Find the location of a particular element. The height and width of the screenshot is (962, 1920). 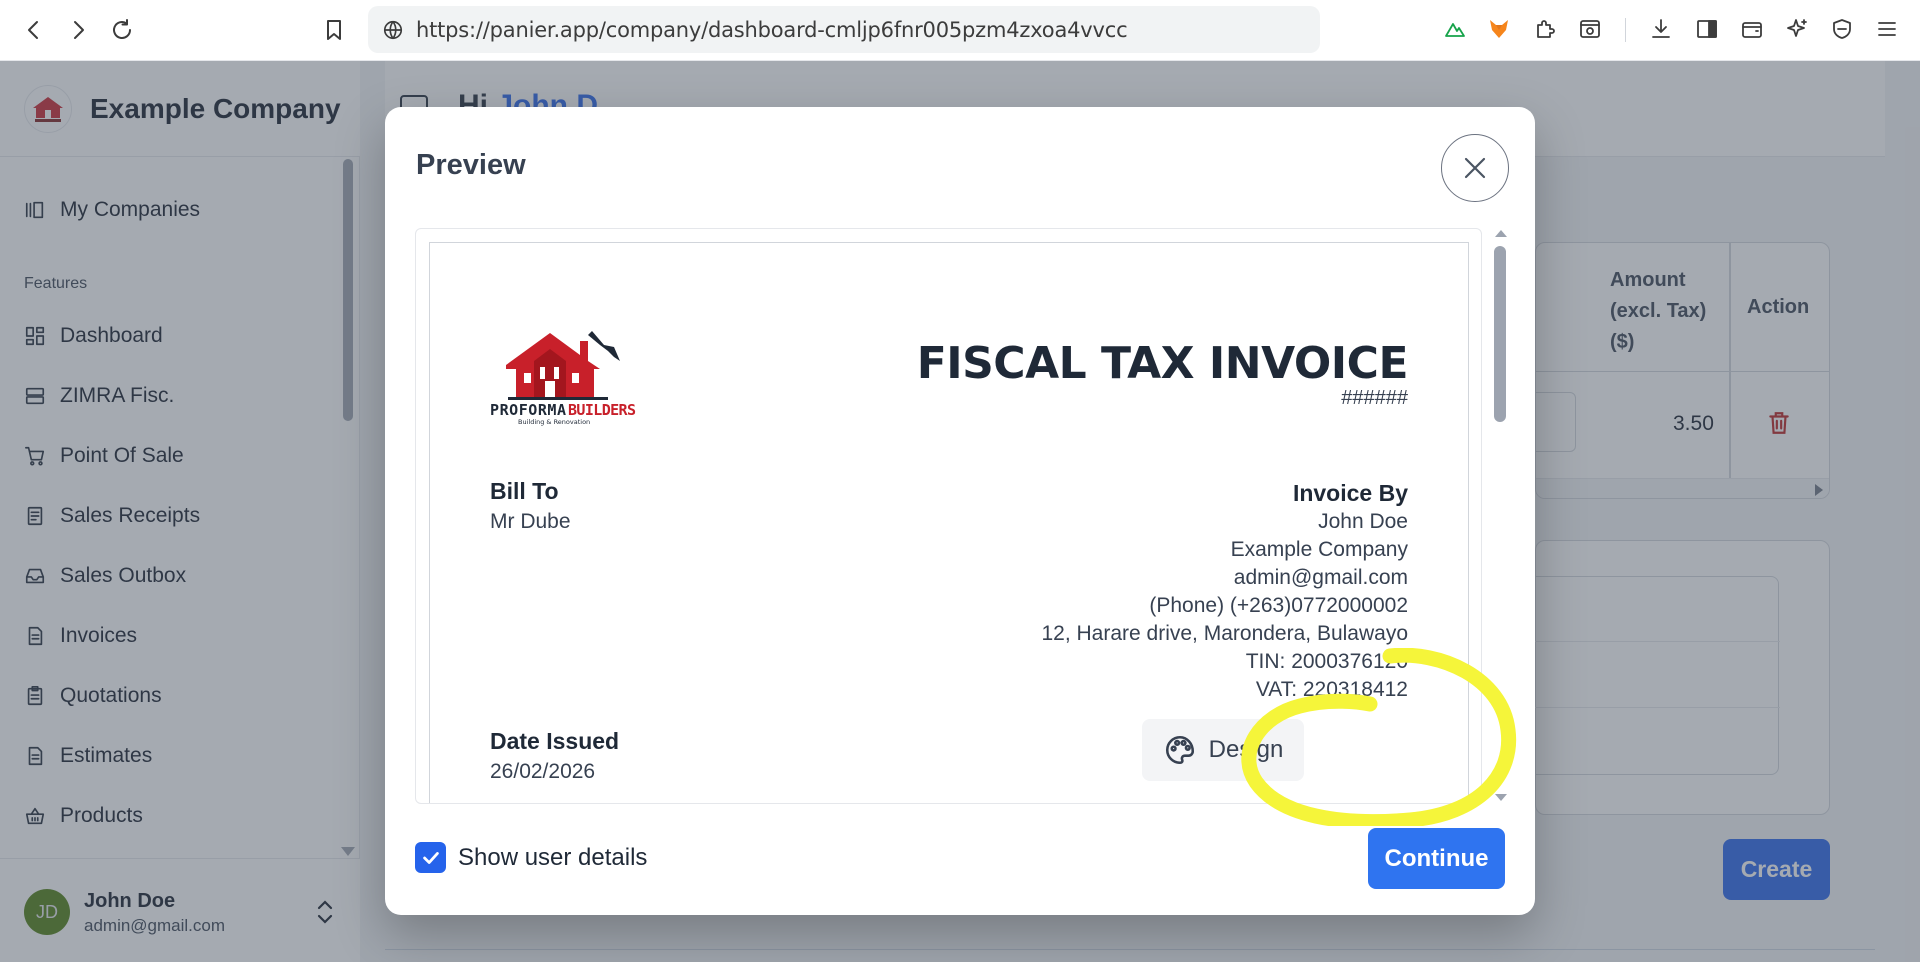

forward-arrow-icon is located at coordinates (79, 30).